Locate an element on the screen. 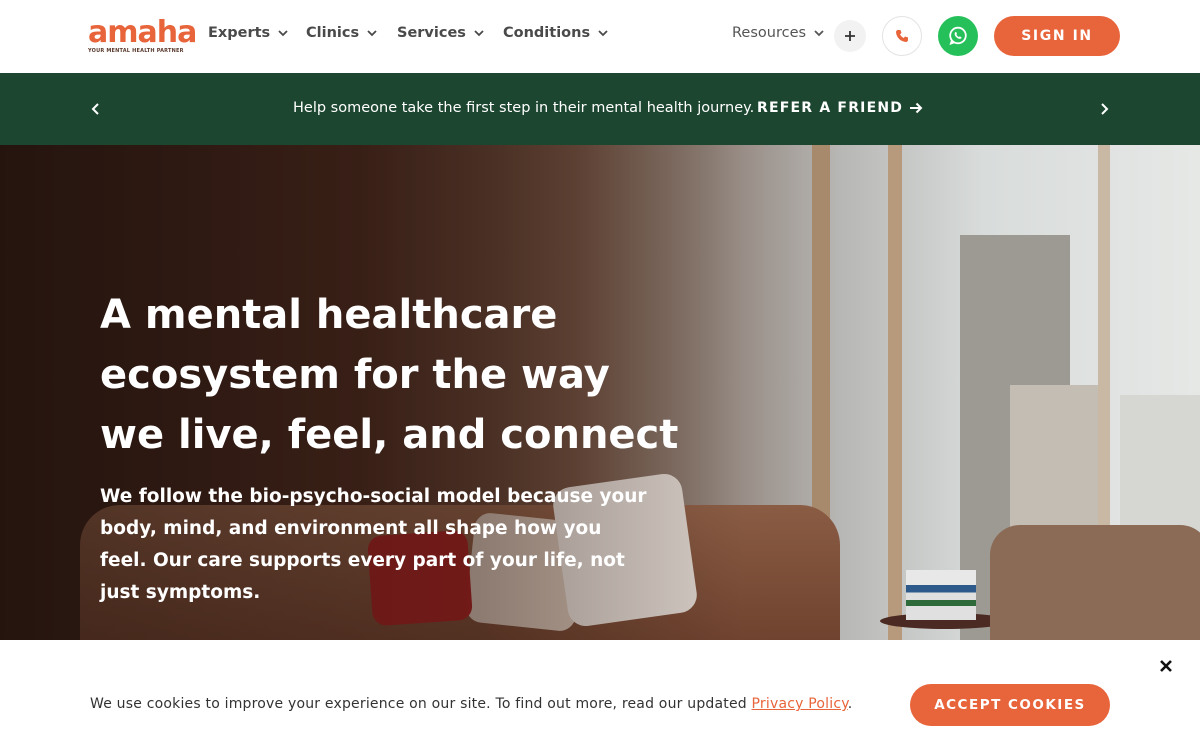 The width and height of the screenshot is (1200, 750). close-icon is located at coordinates (1166, 666).